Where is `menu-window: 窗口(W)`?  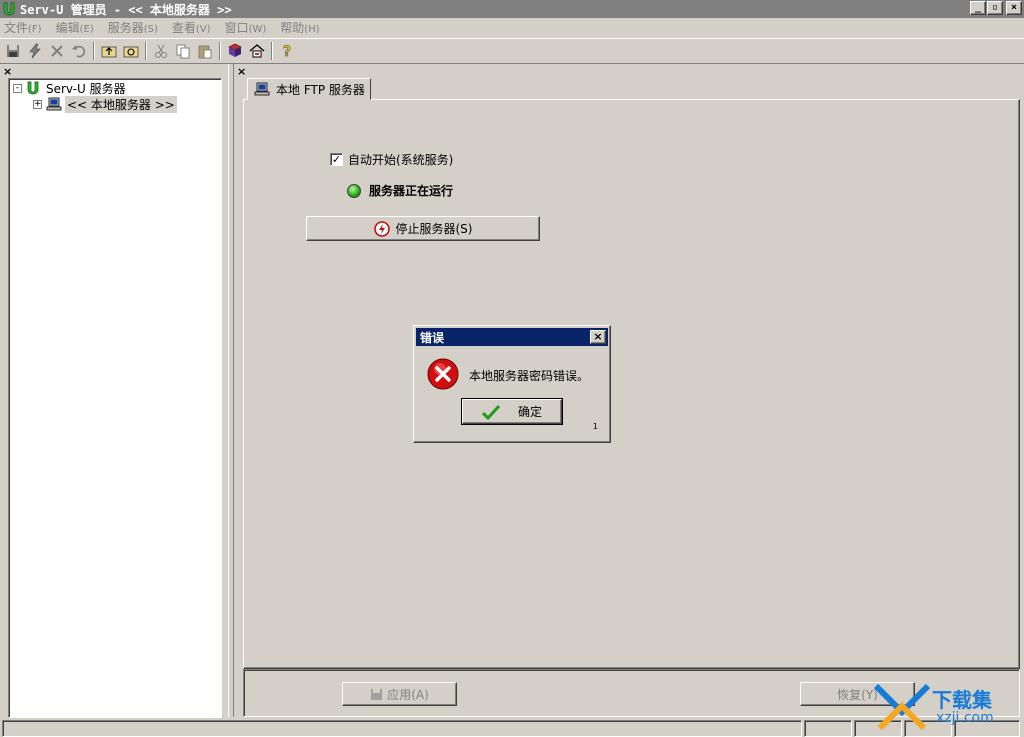
menu-window: 窗口(W) is located at coordinates (246, 27).